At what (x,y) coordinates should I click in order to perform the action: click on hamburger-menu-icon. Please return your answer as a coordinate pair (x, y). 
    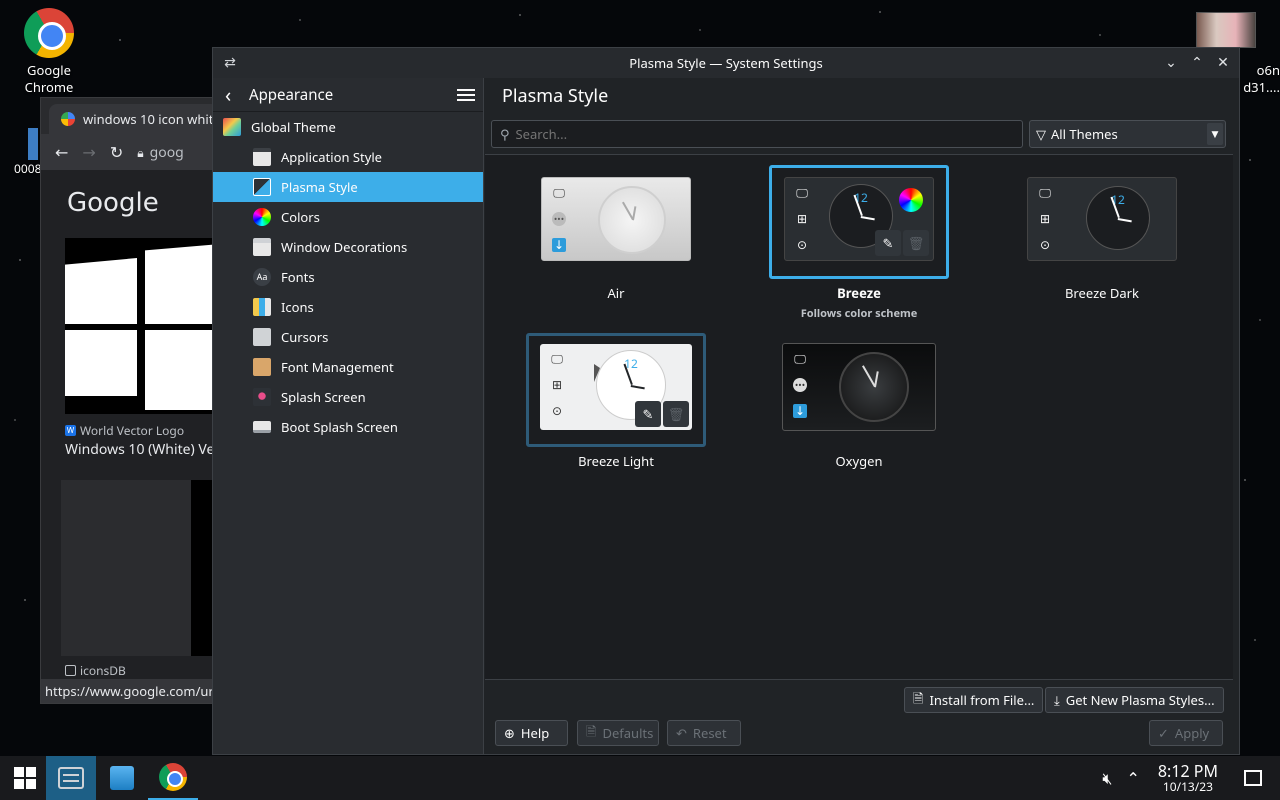
    Looking at the image, I should click on (466, 95).